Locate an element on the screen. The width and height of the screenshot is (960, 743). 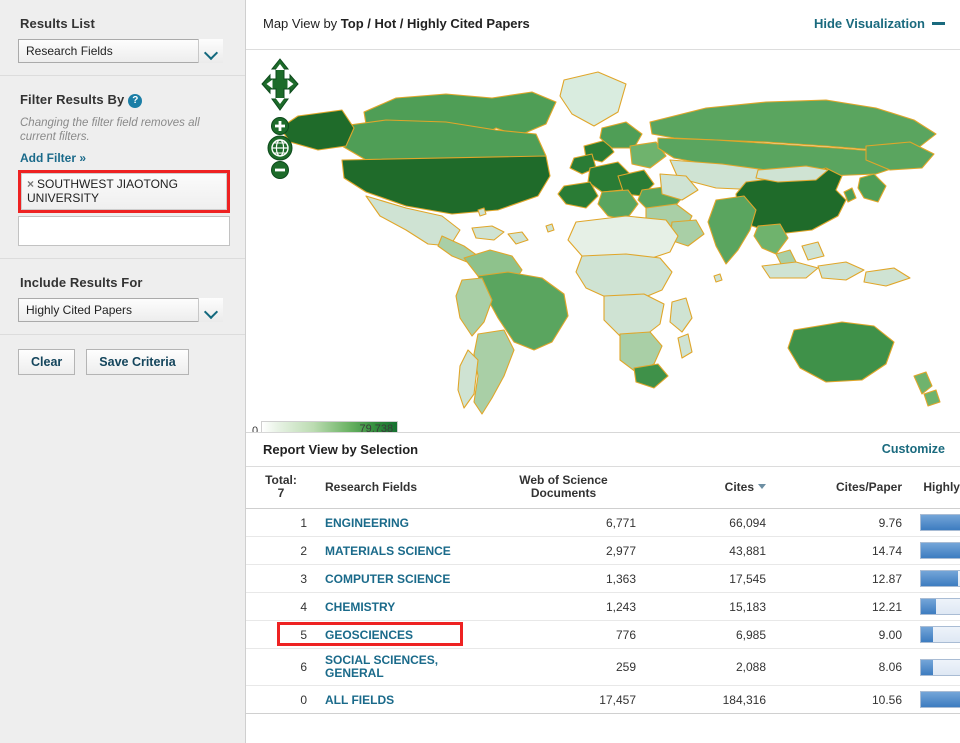
row-wos-documents: 259 is located at coordinates (563, 667).